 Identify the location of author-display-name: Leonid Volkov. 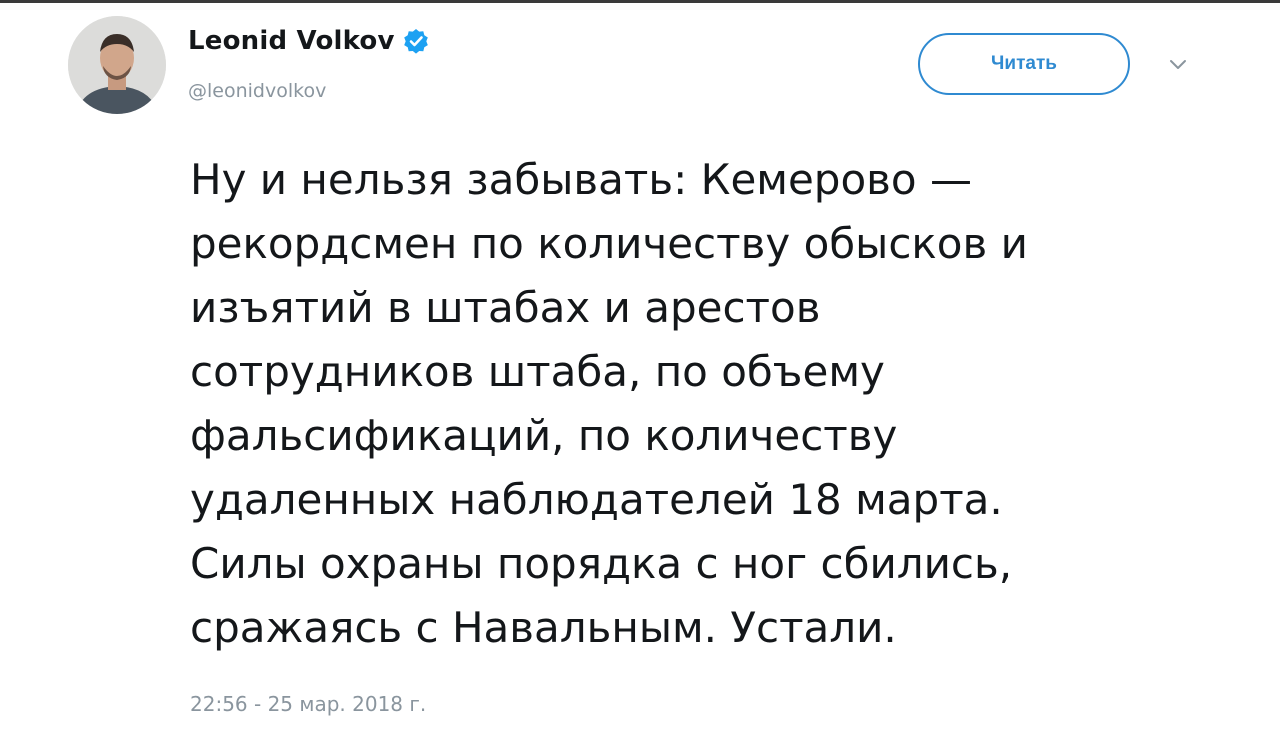
(291, 41).